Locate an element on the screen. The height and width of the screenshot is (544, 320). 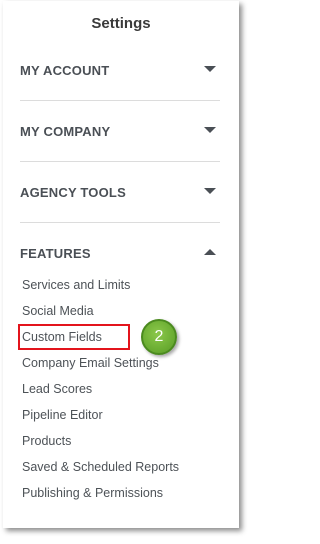
feature-item-lead-scores: Lead Scores is located at coordinates (57, 389).